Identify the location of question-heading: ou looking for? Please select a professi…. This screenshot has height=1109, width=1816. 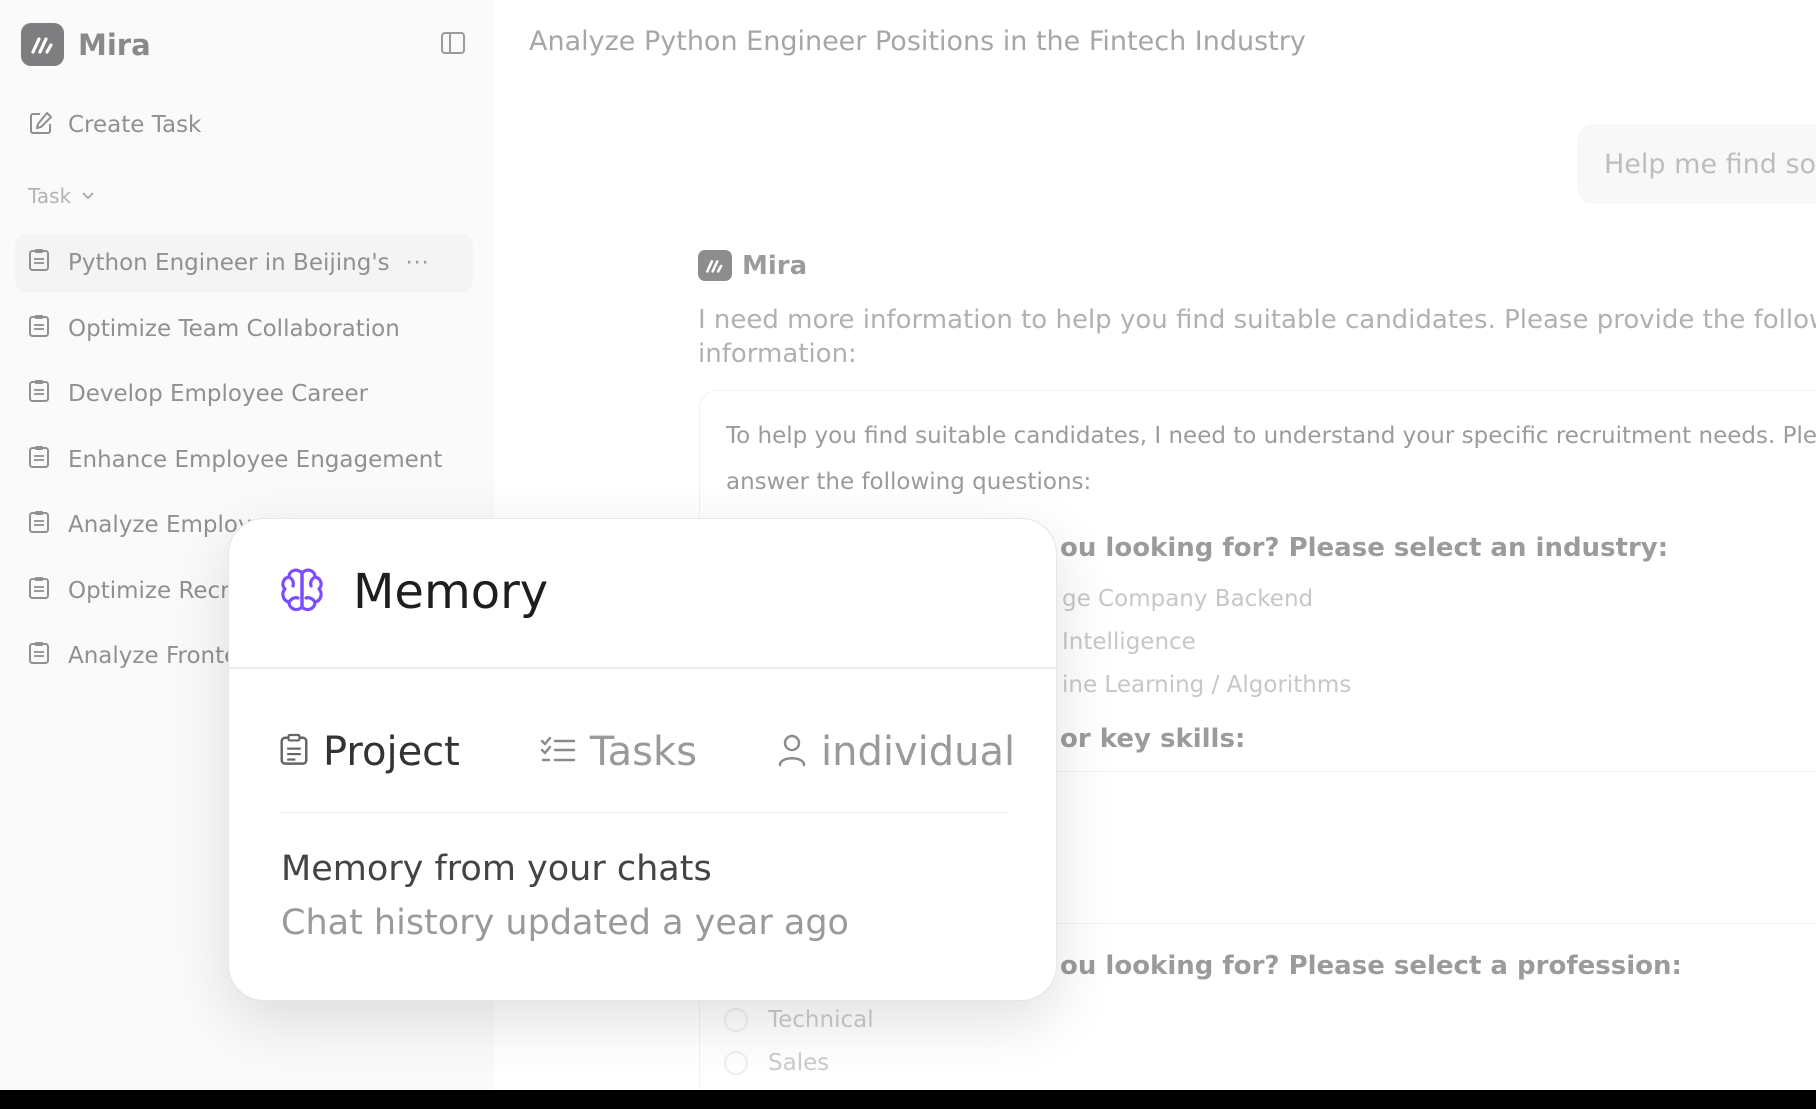
(1371, 966).